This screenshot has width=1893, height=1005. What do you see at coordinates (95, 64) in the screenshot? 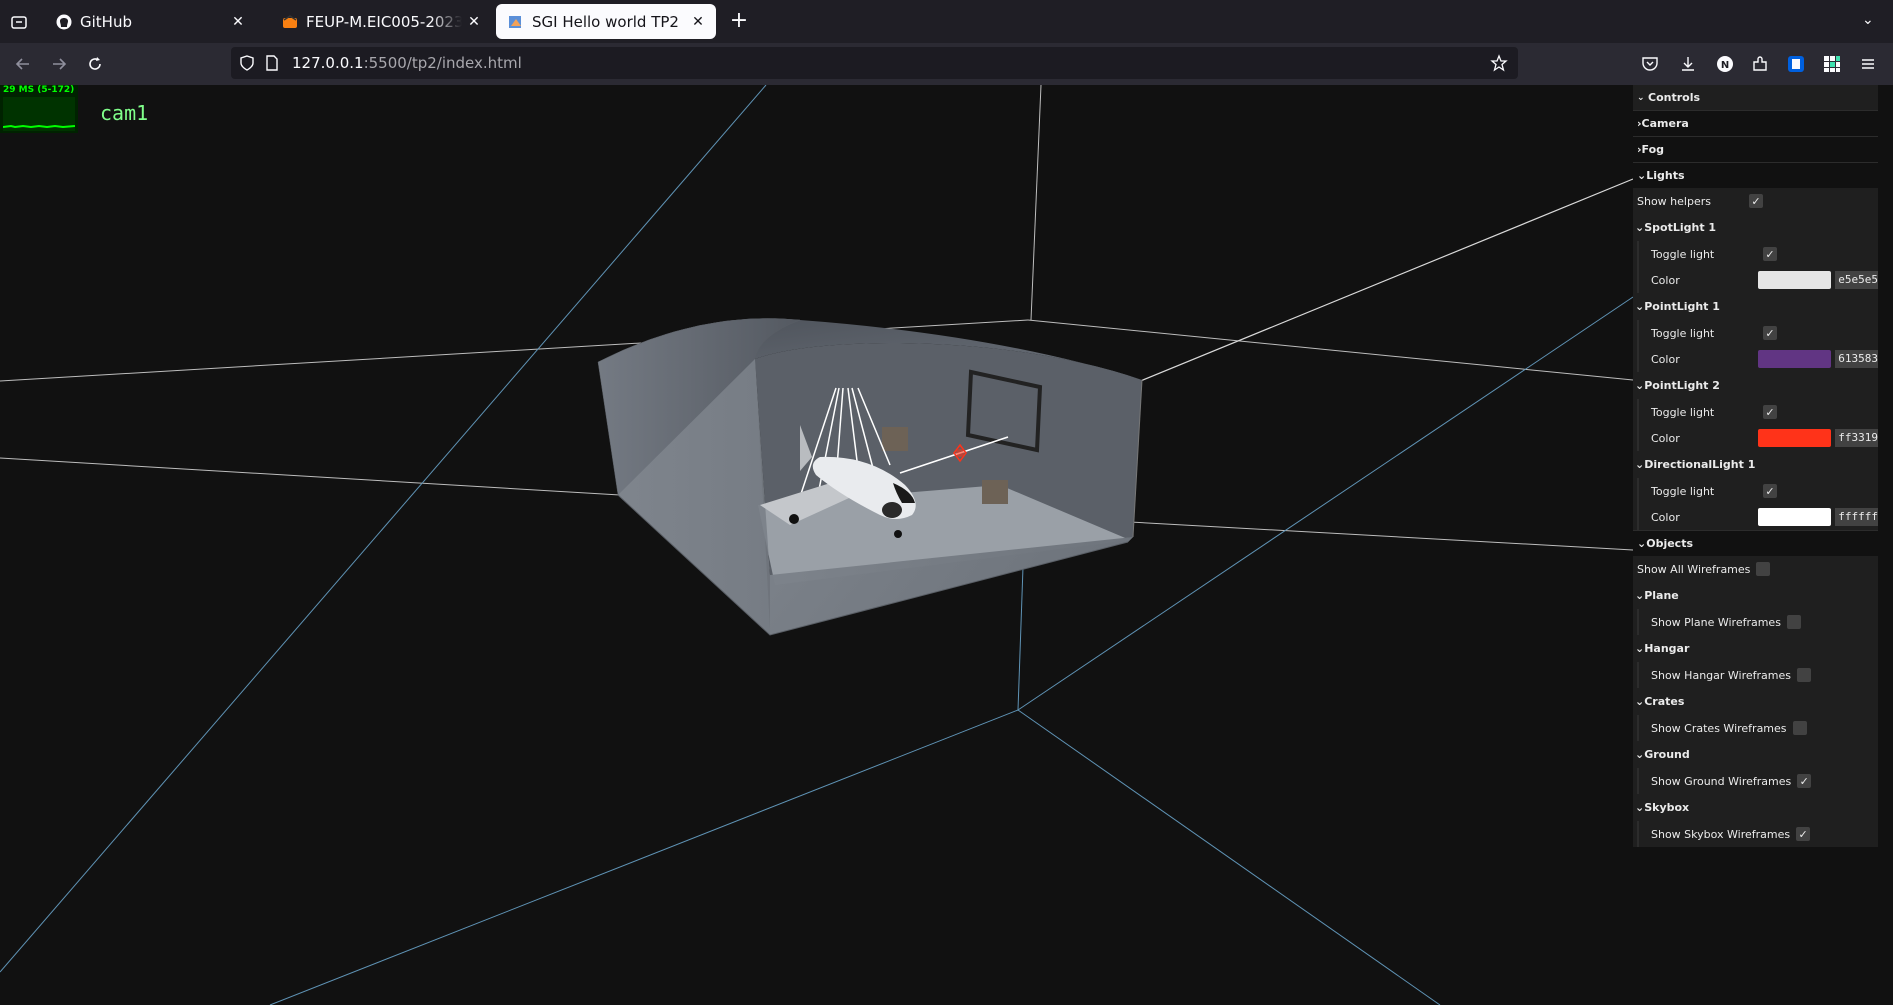
I see `reload-button` at bounding box center [95, 64].